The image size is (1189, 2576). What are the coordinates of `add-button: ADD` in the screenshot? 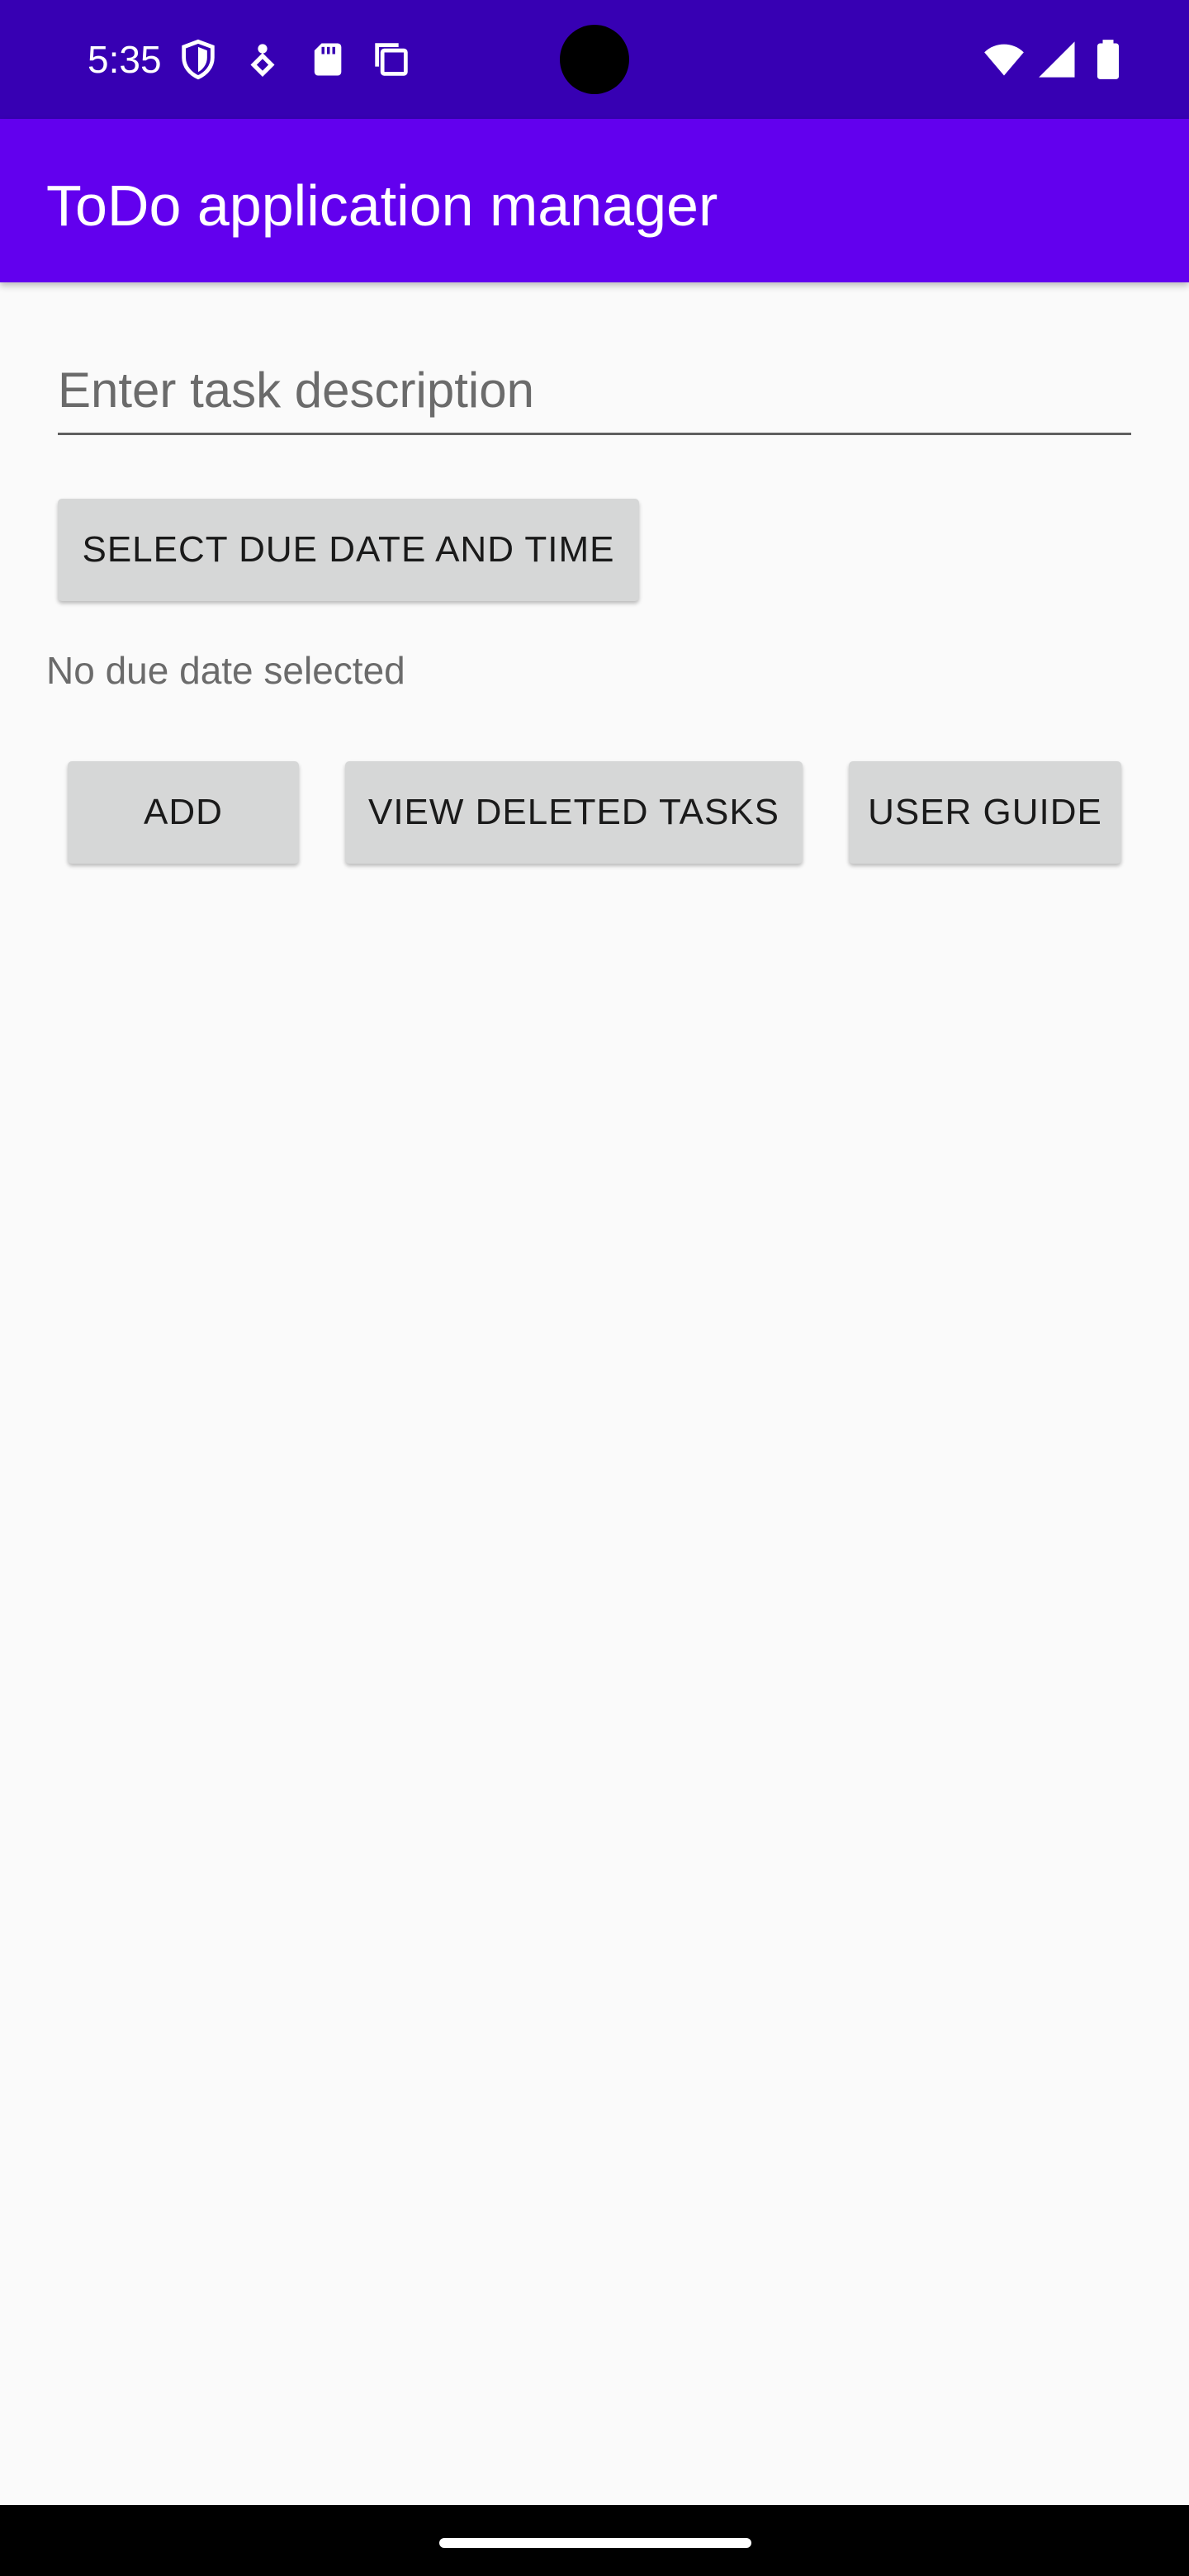 It's located at (183, 812).